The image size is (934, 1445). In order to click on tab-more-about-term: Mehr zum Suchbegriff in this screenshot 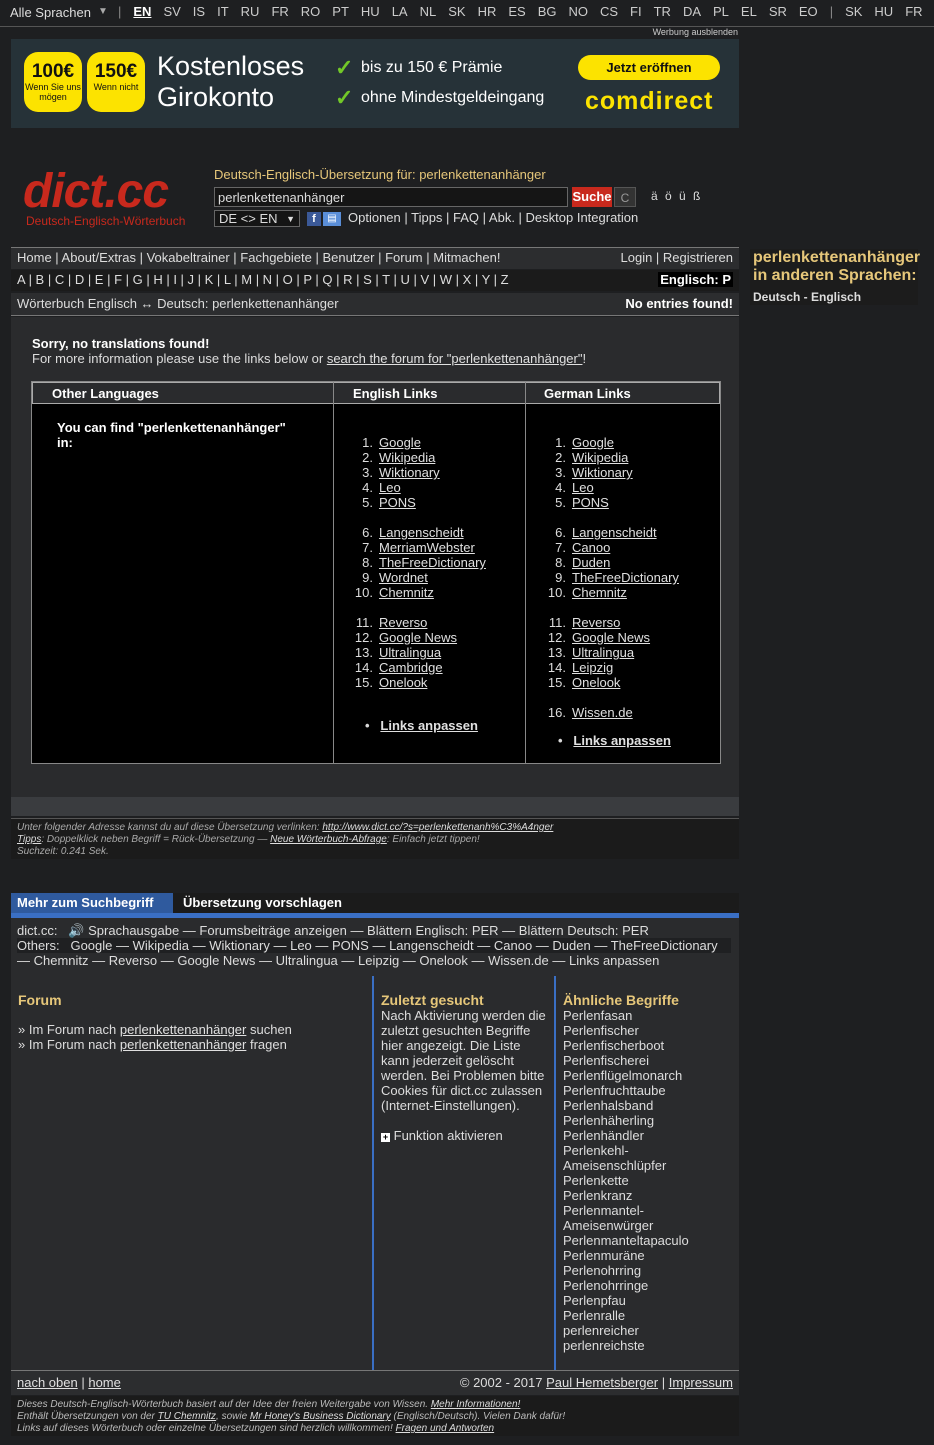, I will do `click(92, 903)`.